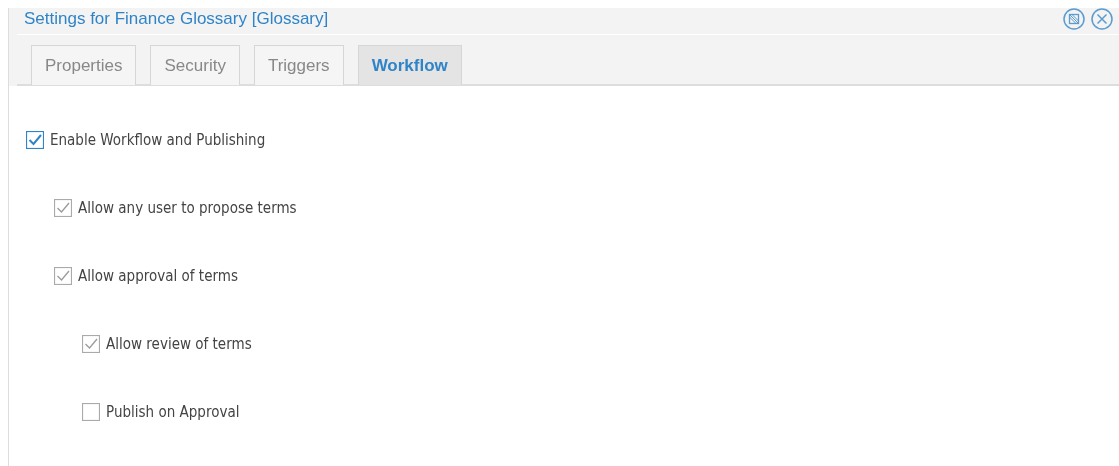  What do you see at coordinates (179, 344) in the screenshot?
I see `checkbox-label: Allow review of terms` at bounding box center [179, 344].